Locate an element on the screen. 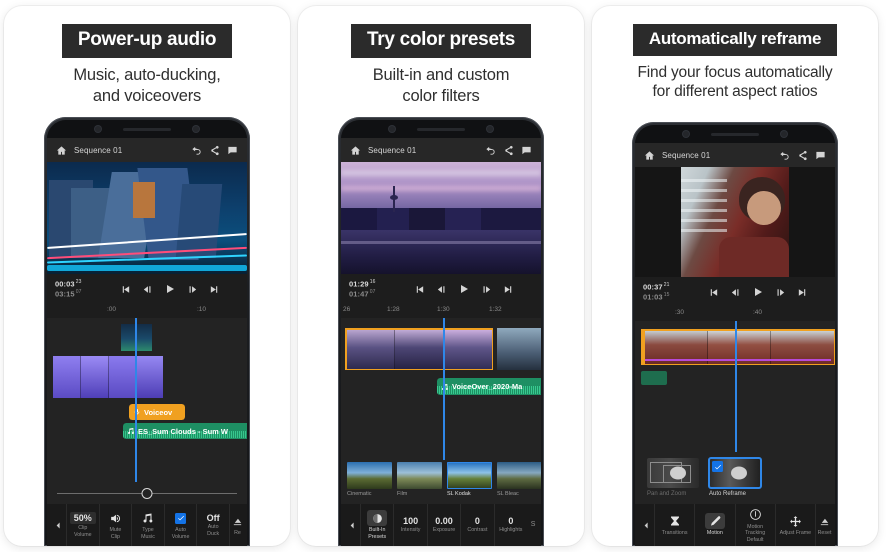 This screenshot has width=886, height=552. timeline-zoom-slider is located at coordinates (147, 493).